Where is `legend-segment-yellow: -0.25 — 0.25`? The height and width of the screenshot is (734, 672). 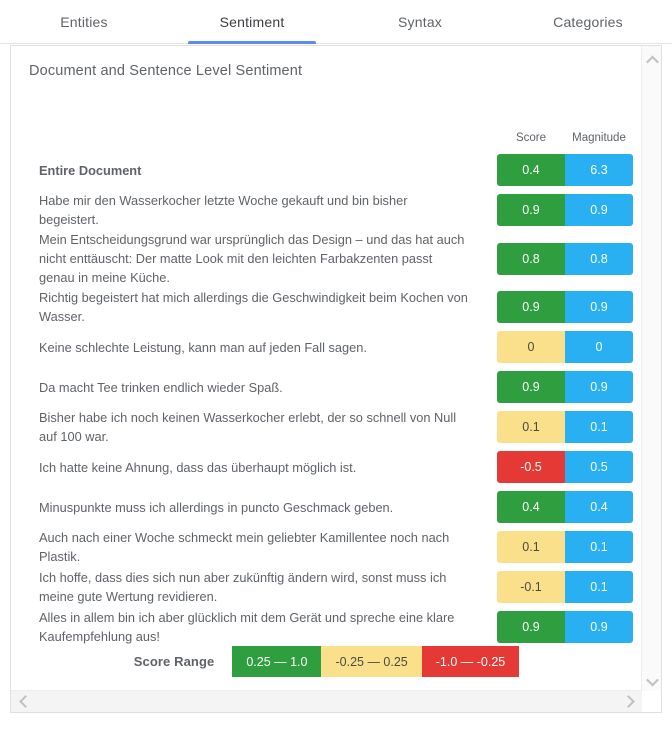
legend-segment-yellow: -0.25 — 0.25 is located at coordinates (371, 661).